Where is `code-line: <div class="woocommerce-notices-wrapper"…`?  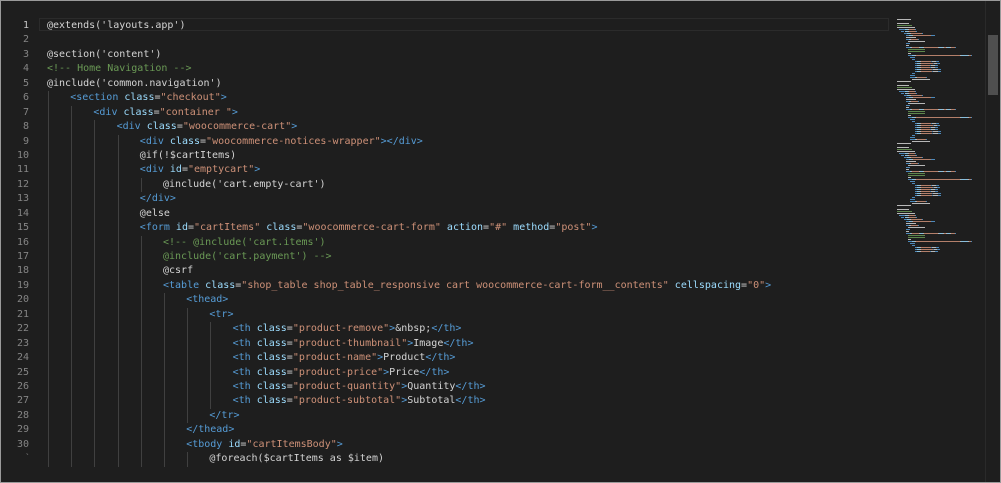 code-line: <div class="woocommerce-notices-wrapper"… is located at coordinates (467, 141).